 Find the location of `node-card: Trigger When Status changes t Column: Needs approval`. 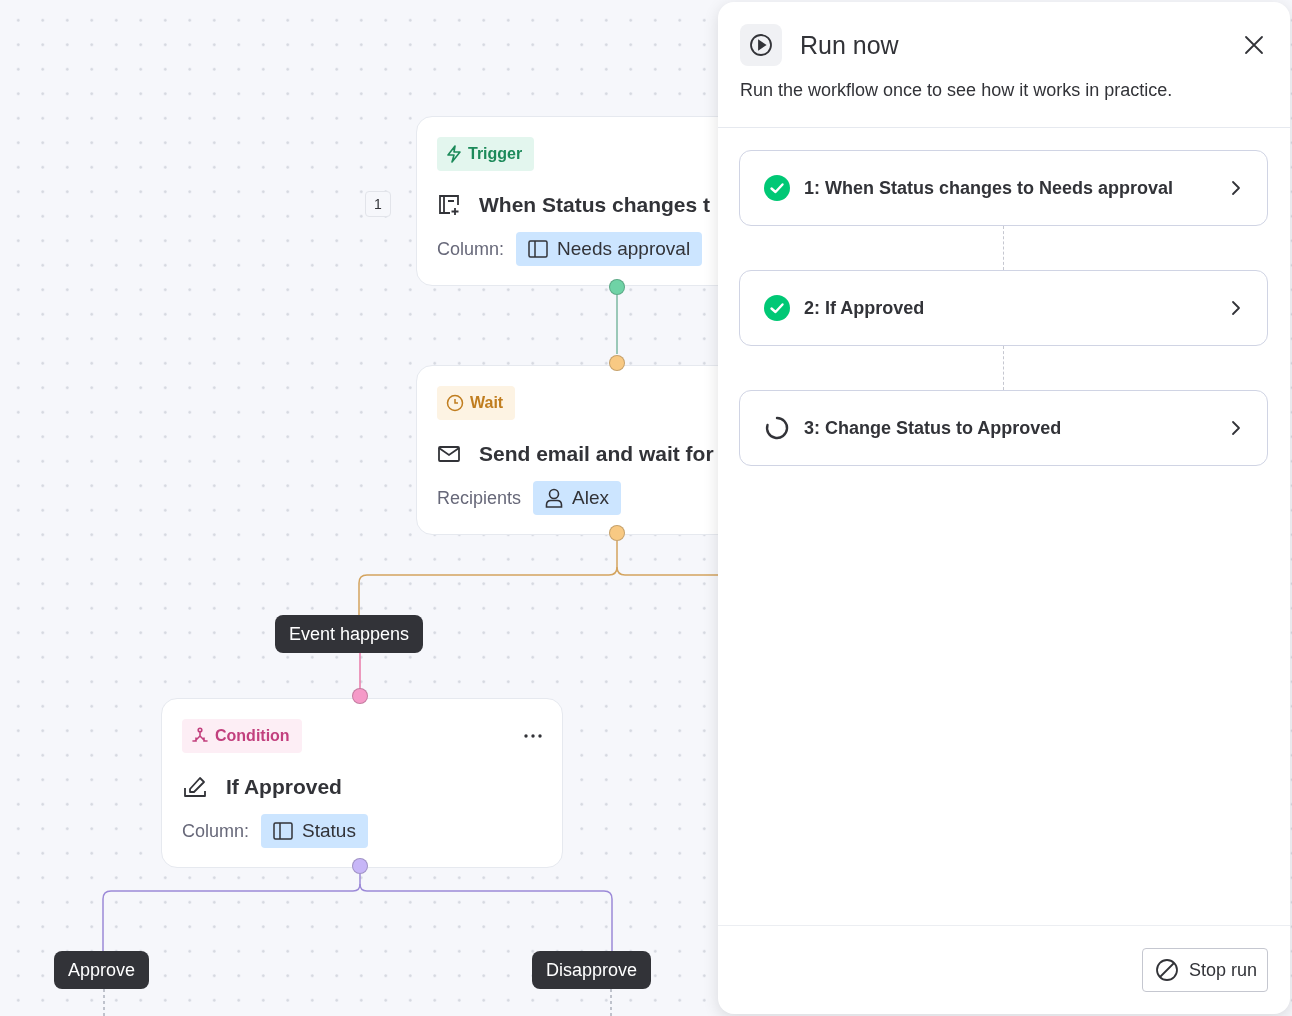

node-card: Trigger When Status changes t Column: Needs approval is located at coordinates (567, 201).